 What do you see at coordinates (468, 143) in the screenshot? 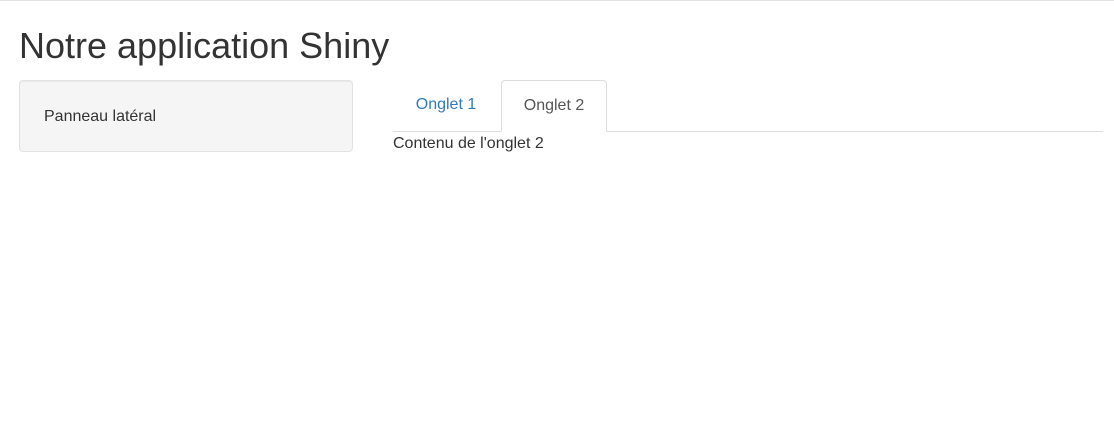
I see `tab-content: Contenu de l'onglet 2` at bounding box center [468, 143].